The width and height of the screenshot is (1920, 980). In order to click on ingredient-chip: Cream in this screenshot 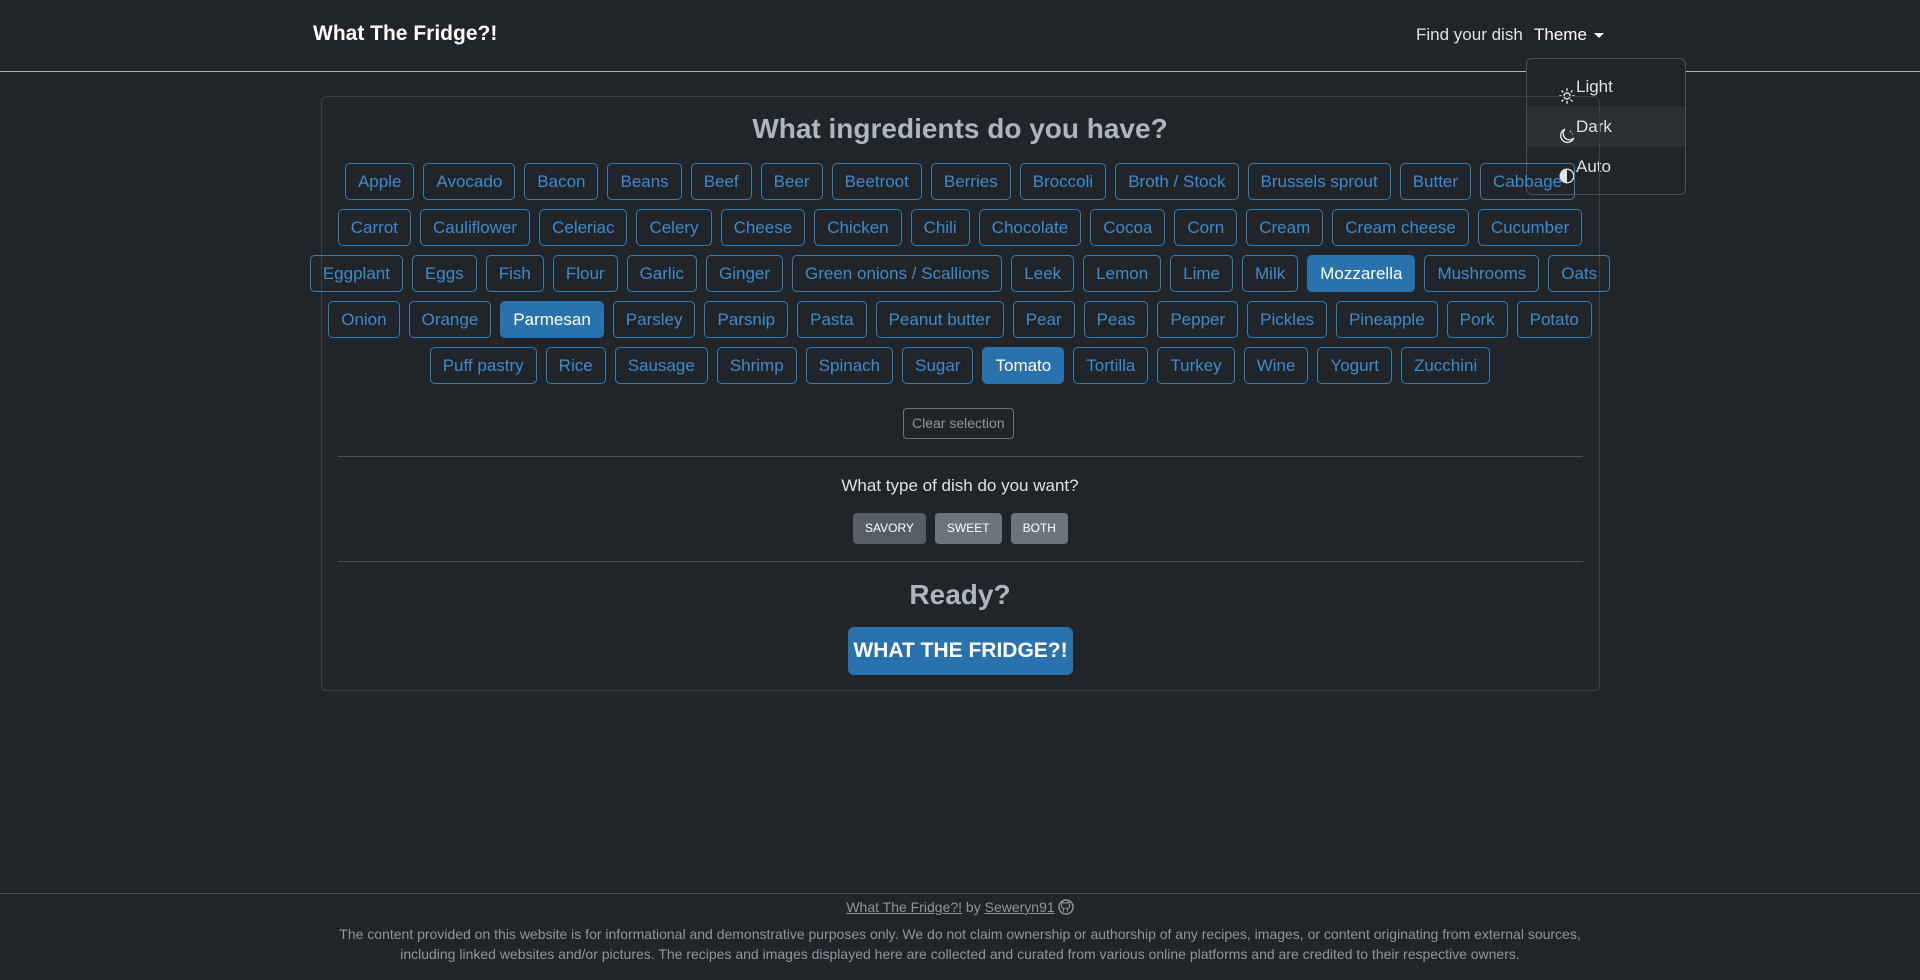, I will do `click(1285, 227)`.